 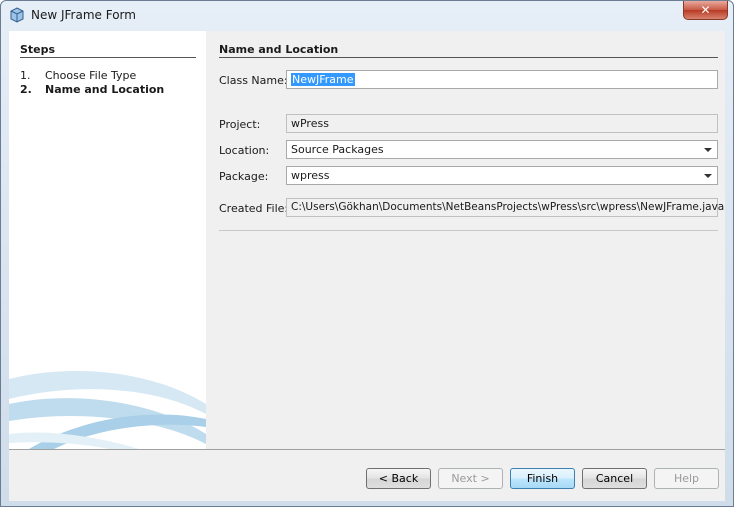 I want to click on step-label: Choose File Type, so click(x=91, y=75).